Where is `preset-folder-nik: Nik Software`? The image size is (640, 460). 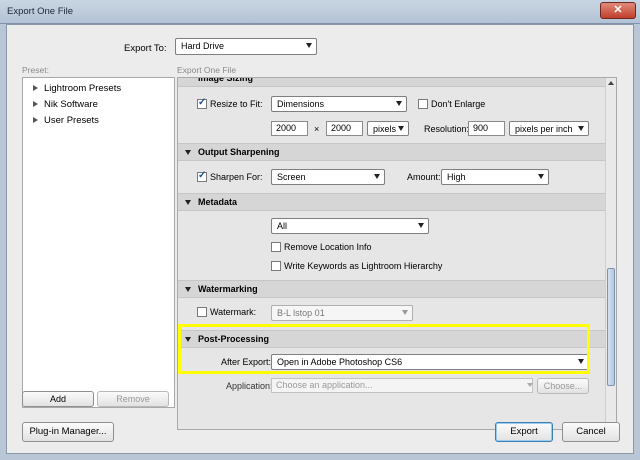
preset-folder-nik: Nik Software is located at coordinates (65, 104).